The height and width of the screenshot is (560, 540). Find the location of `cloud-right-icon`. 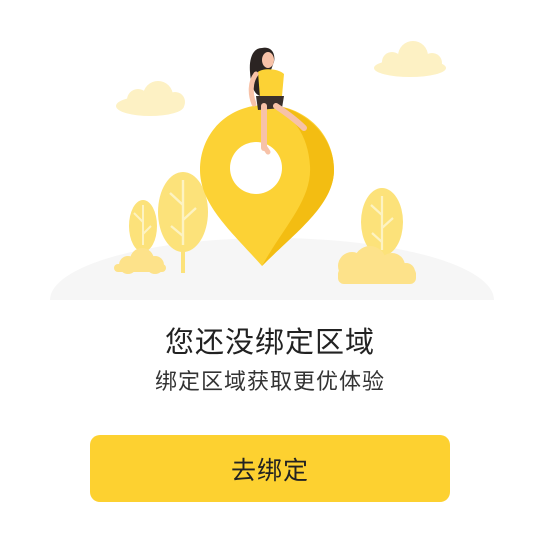

cloud-right-icon is located at coordinates (410, 59).